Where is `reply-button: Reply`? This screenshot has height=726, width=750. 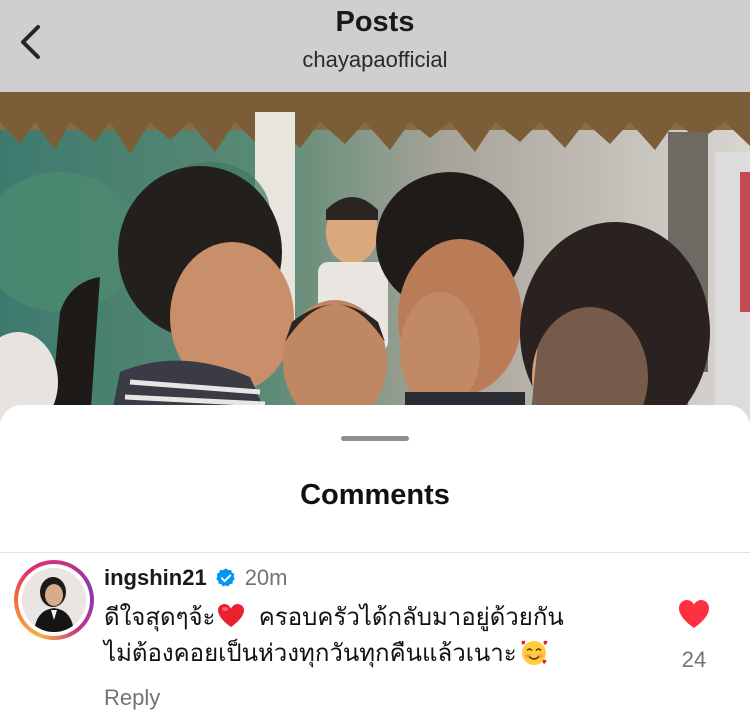 reply-button: Reply is located at coordinates (132, 698).